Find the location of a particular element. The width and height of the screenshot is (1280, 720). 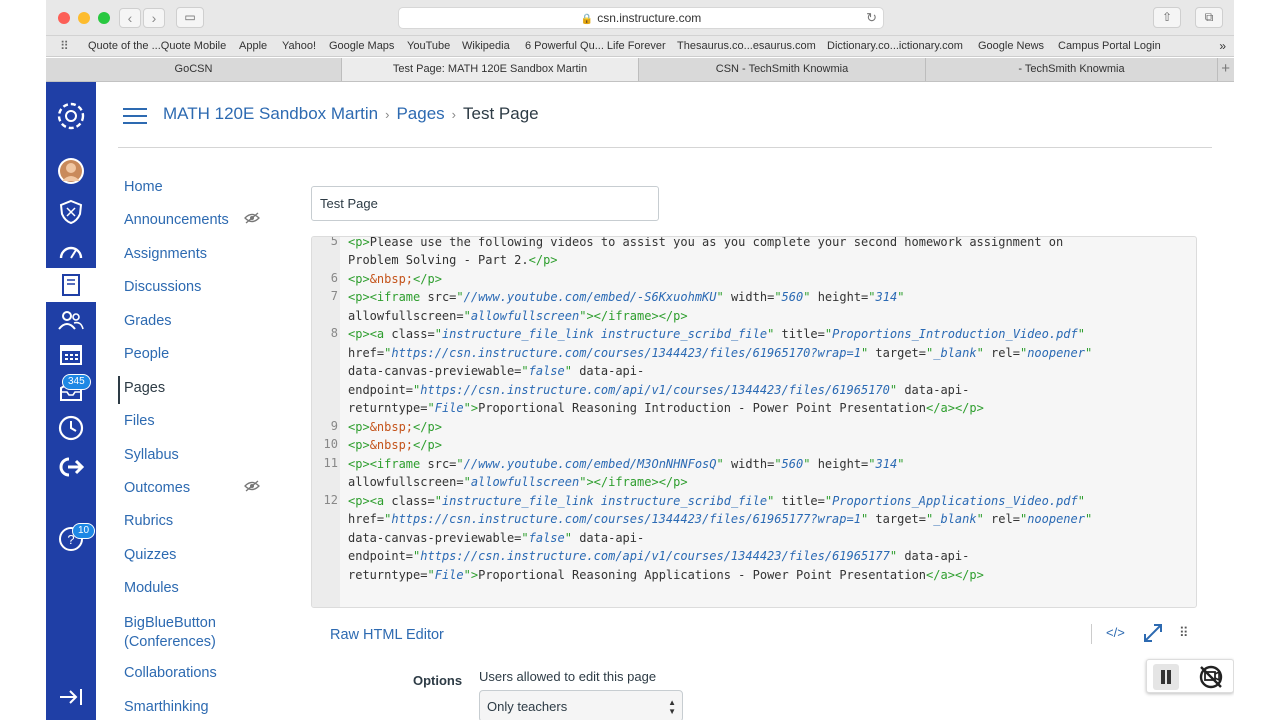

course-nav-grades: Grades is located at coordinates (148, 321).